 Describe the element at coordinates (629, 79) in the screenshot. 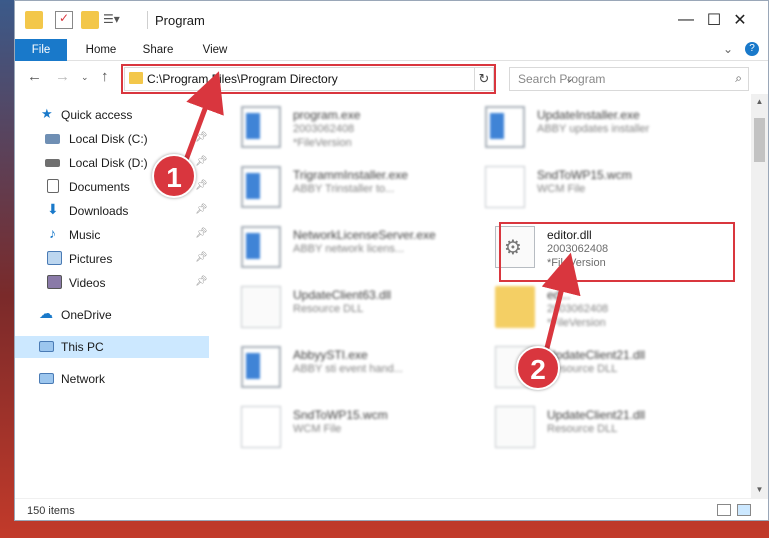

I see `search-box: Search Program ⌕` at that location.